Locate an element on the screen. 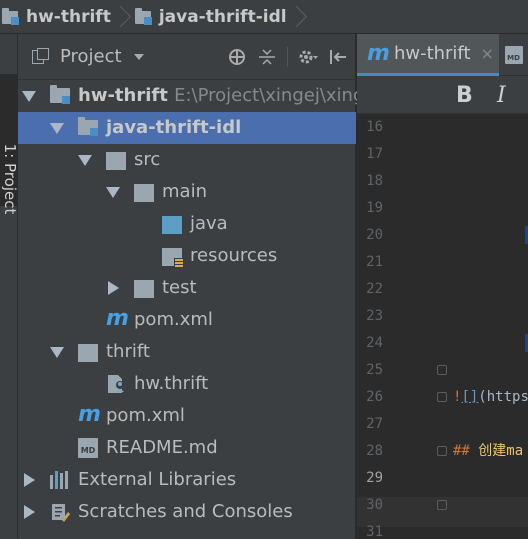 This screenshot has height=539, width=528. tree-item-main: main is located at coordinates (187, 192).